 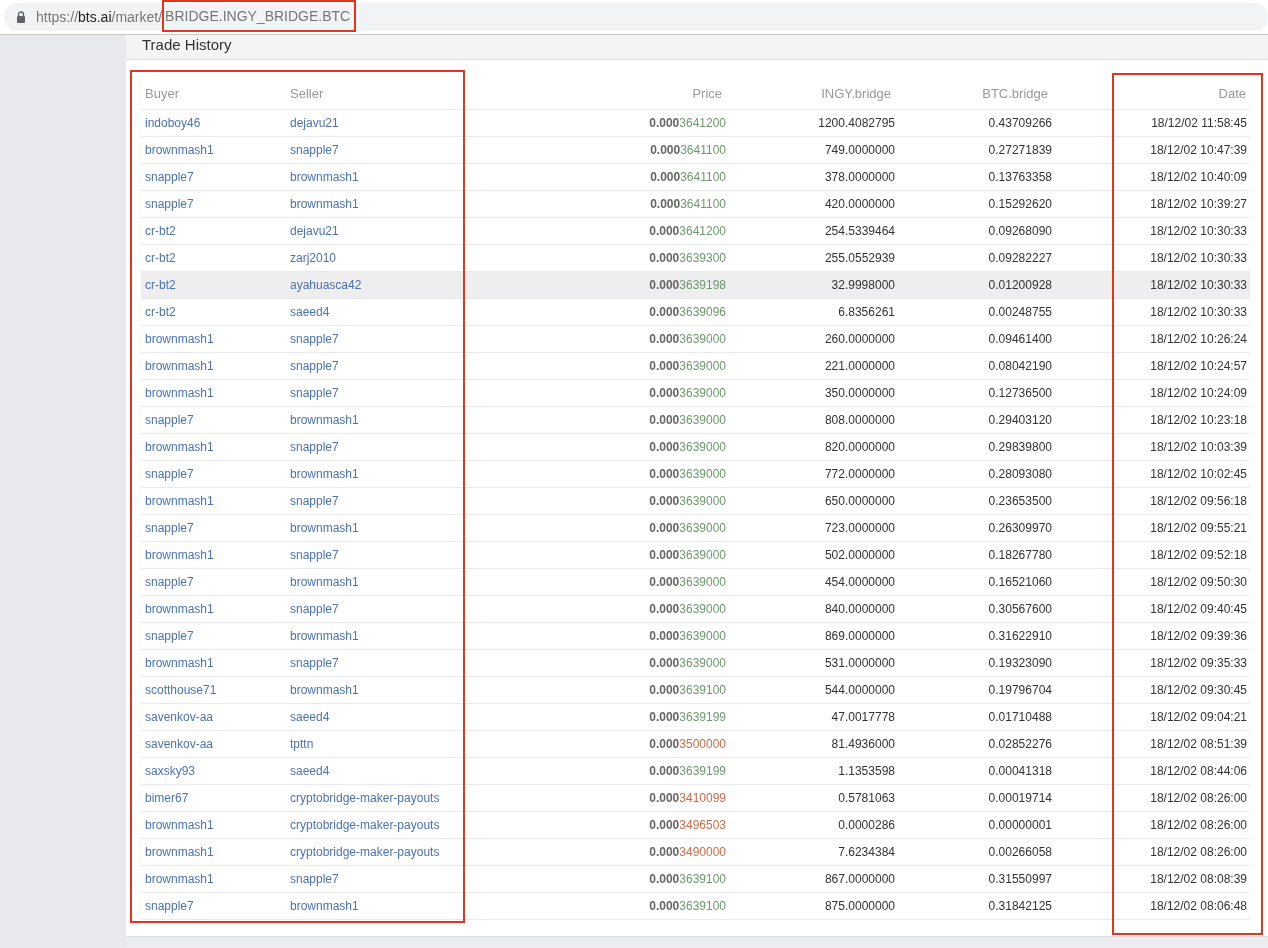 What do you see at coordinates (1020, 582) in the screenshot?
I see `total-text: 0.16521060` at bounding box center [1020, 582].